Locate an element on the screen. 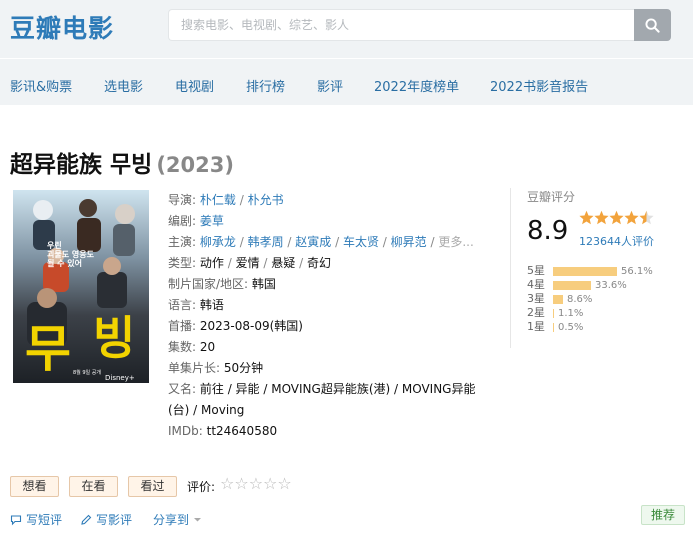 The width and height of the screenshot is (693, 546). poster-title-2: 빙 is located at coordinates (114, 338).